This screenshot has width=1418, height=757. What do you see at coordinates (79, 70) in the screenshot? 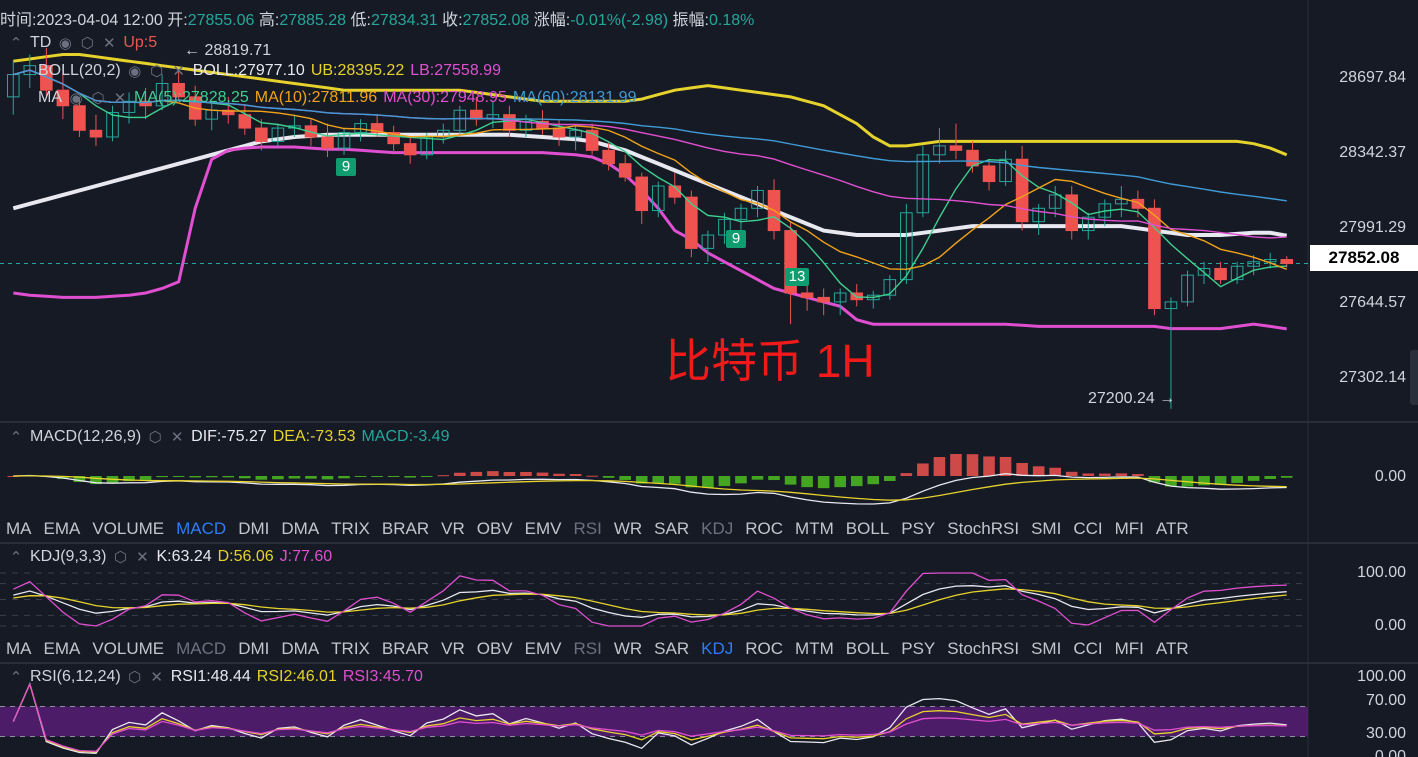
I see `boll-name: BOLL(20,2)` at bounding box center [79, 70].